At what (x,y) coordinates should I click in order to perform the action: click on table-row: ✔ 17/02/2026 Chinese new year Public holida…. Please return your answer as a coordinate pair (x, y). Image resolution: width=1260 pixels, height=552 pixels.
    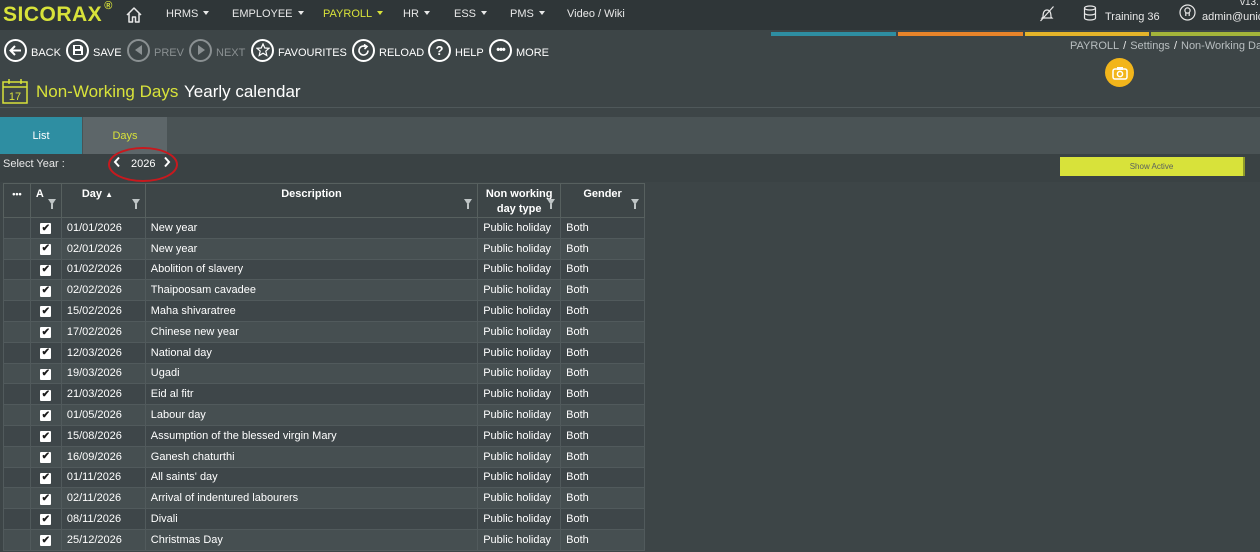
    Looking at the image, I should click on (324, 331).